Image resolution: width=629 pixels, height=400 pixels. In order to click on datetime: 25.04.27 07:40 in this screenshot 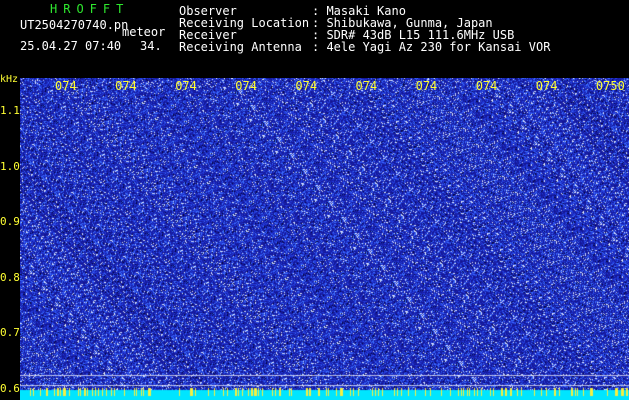, I will do `click(71, 46)`.